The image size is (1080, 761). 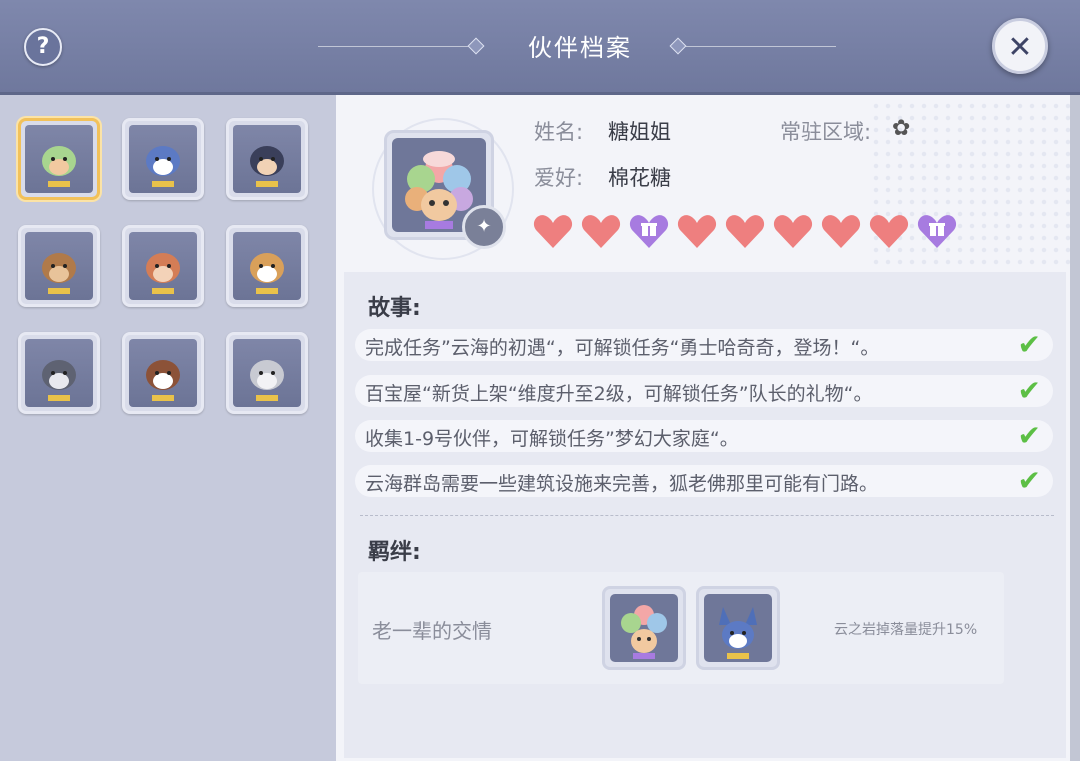 I want to click on section-divider, so click(x=707, y=515).